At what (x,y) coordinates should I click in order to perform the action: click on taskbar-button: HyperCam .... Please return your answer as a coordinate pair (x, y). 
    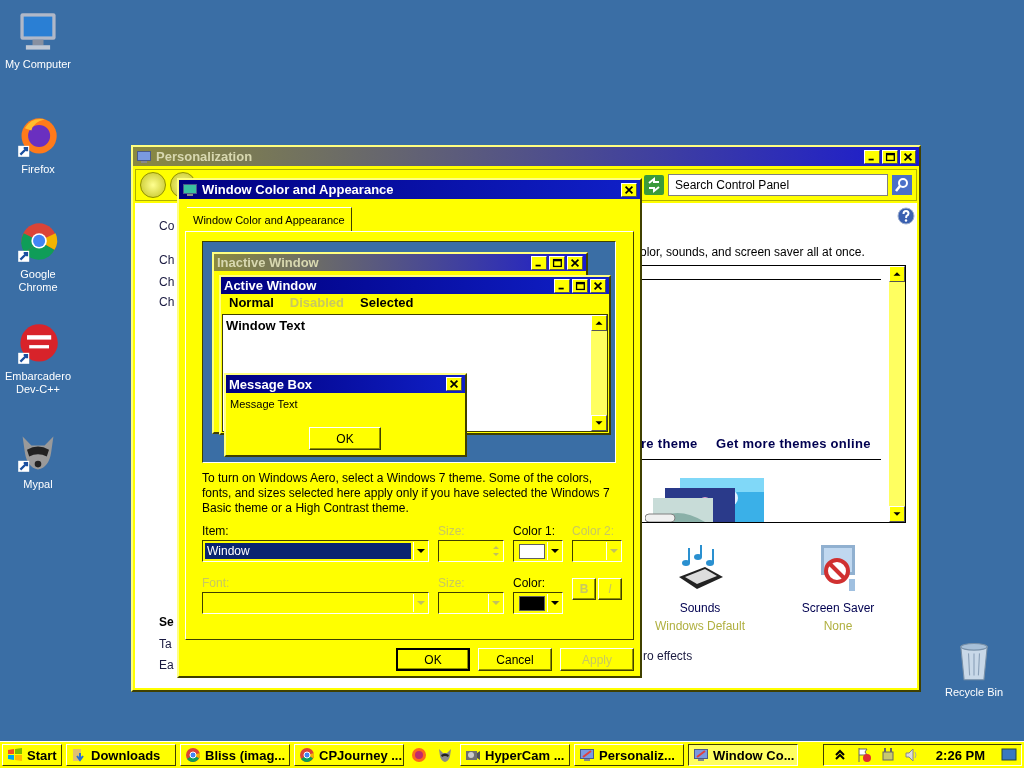
    Looking at the image, I should click on (515, 755).